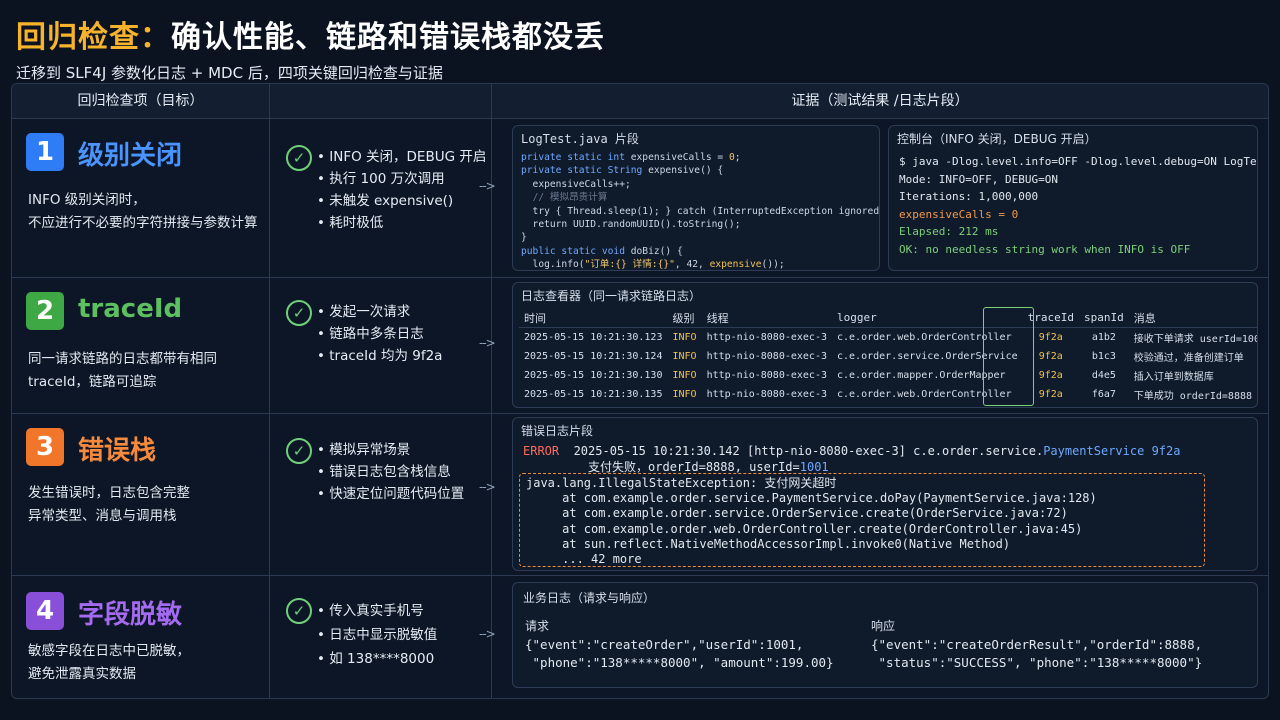  I want to click on row-title: 级别关闭, so click(130, 156).